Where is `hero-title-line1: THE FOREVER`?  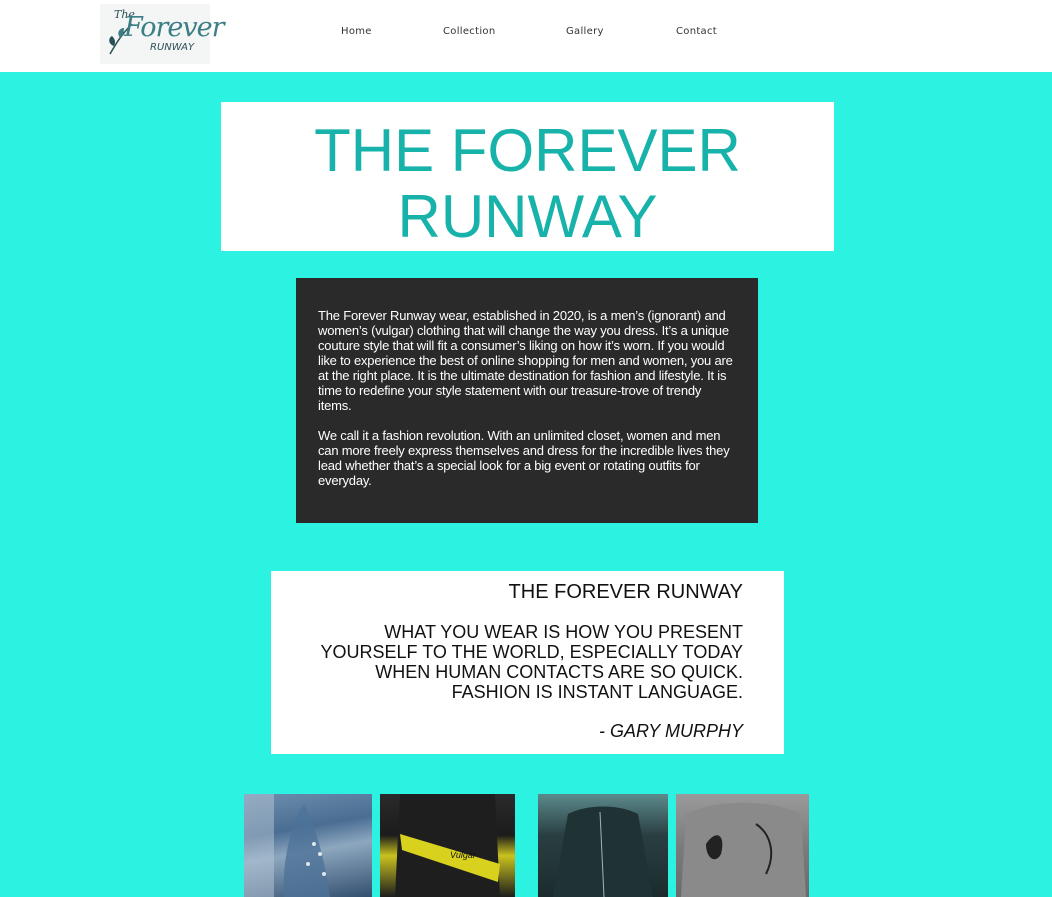 hero-title-line1: THE FOREVER is located at coordinates (527, 150).